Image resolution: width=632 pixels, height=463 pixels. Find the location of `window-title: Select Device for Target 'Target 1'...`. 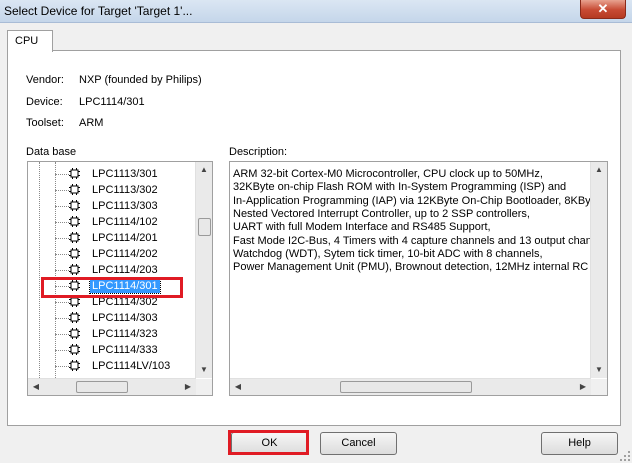

window-title: Select Device for Target 'Target 1'... is located at coordinates (98, 11).